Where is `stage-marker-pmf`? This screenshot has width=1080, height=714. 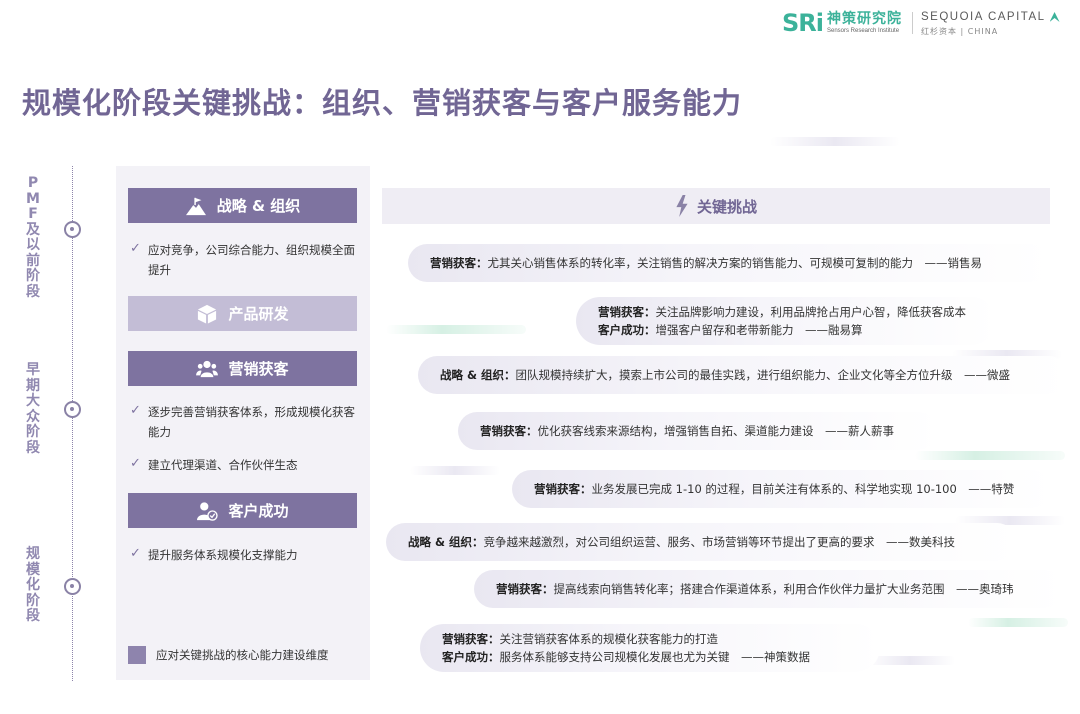
stage-marker-pmf is located at coordinates (72, 229).